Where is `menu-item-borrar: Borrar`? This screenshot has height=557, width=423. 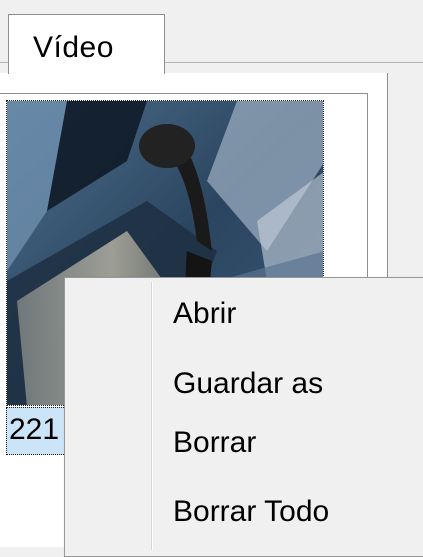 menu-item-borrar: Borrar is located at coordinates (246, 443).